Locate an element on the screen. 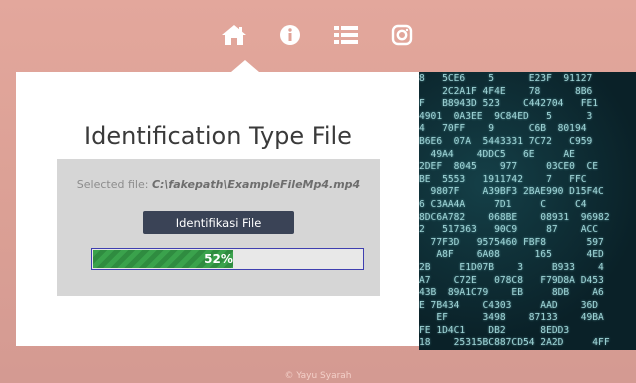 The height and width of the screenshot is (383, 636). progress-bar: 52% is located at coordinates (227, 259).